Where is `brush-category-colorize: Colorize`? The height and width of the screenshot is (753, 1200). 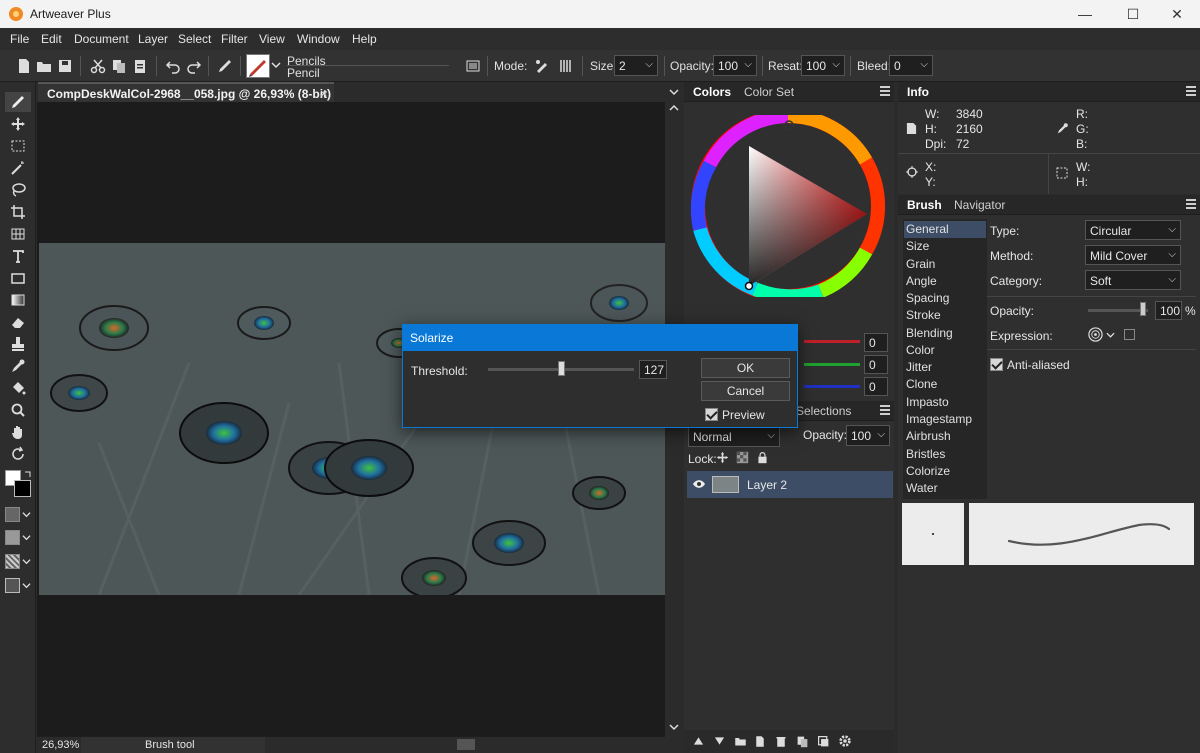
brush-category-colorize: Colorize is located at coordinates (945, 471).